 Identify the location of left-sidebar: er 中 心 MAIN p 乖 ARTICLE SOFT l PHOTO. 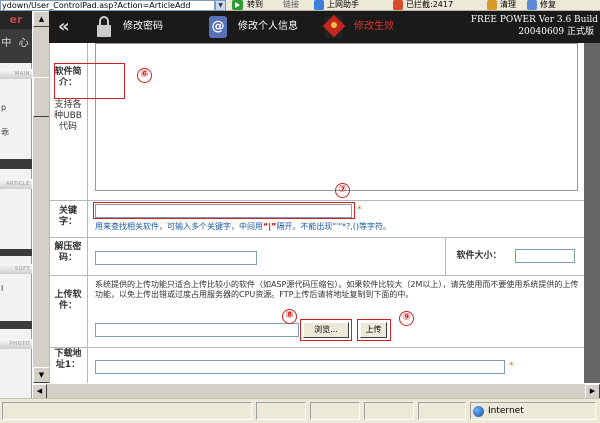
(16, 204).